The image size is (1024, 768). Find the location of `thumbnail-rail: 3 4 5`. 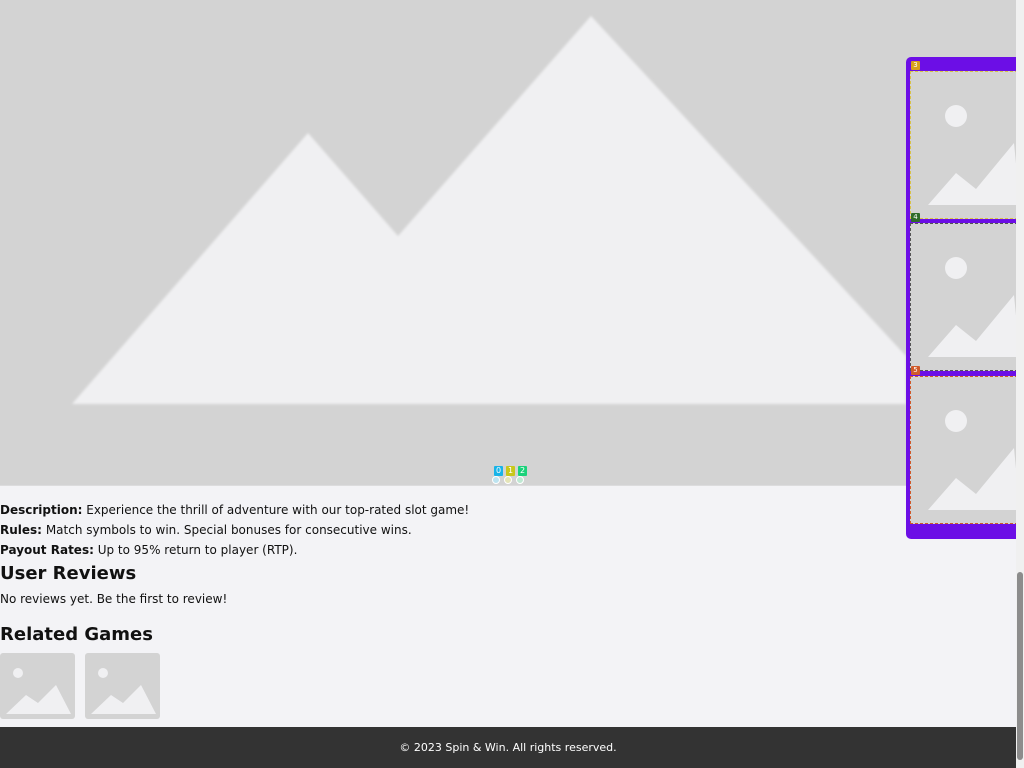

thumbnail-rail: 3 4 5 is located at coordinates (965, 298).